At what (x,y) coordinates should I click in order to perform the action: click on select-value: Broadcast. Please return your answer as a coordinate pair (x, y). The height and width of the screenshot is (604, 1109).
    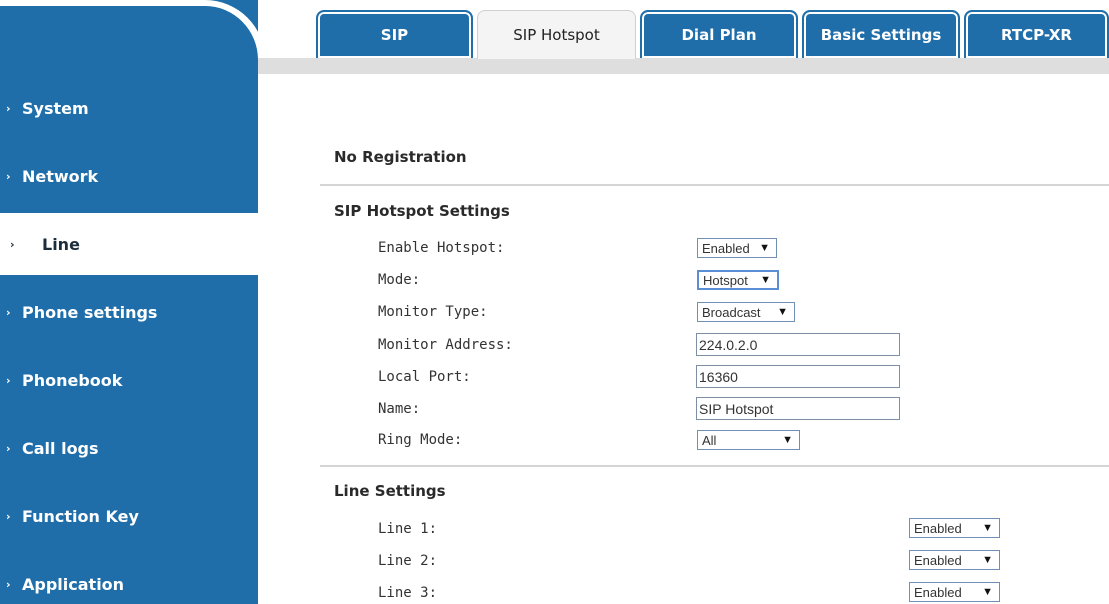
    Looking at the image, I should click on (731, 312).